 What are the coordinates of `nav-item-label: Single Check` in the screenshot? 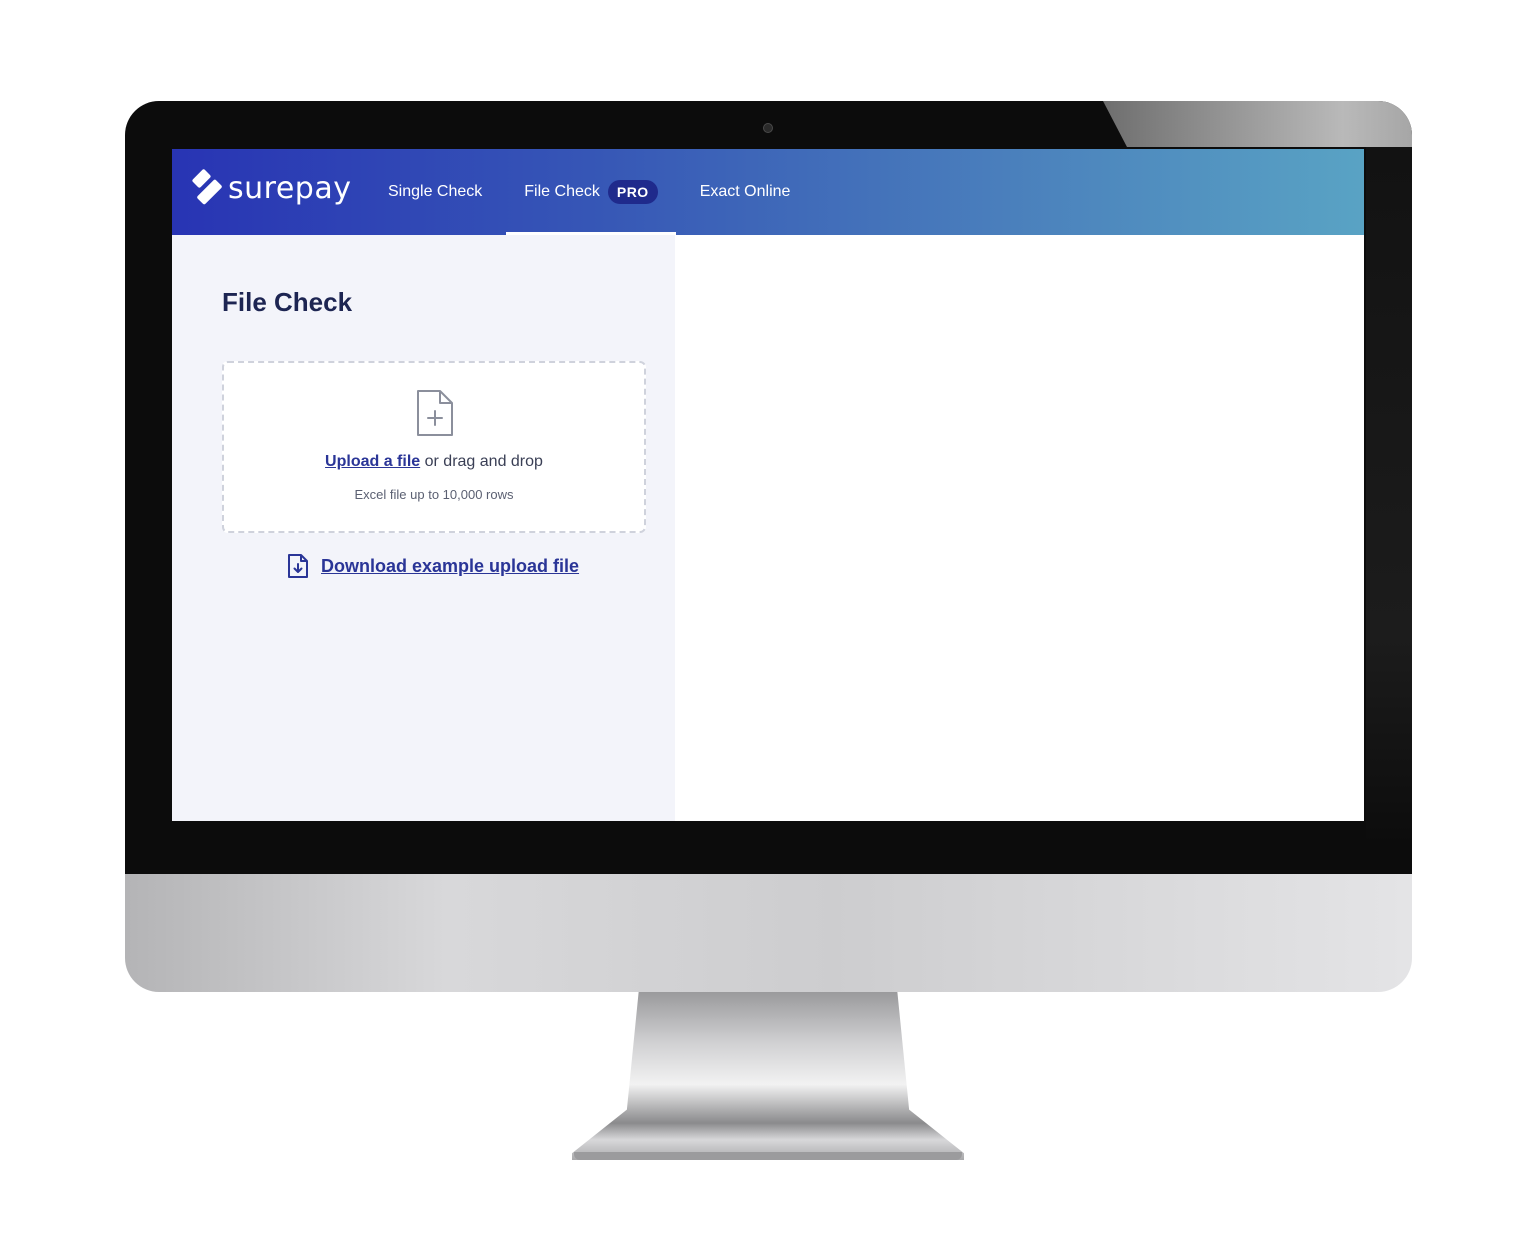 It's located at (435, 191).